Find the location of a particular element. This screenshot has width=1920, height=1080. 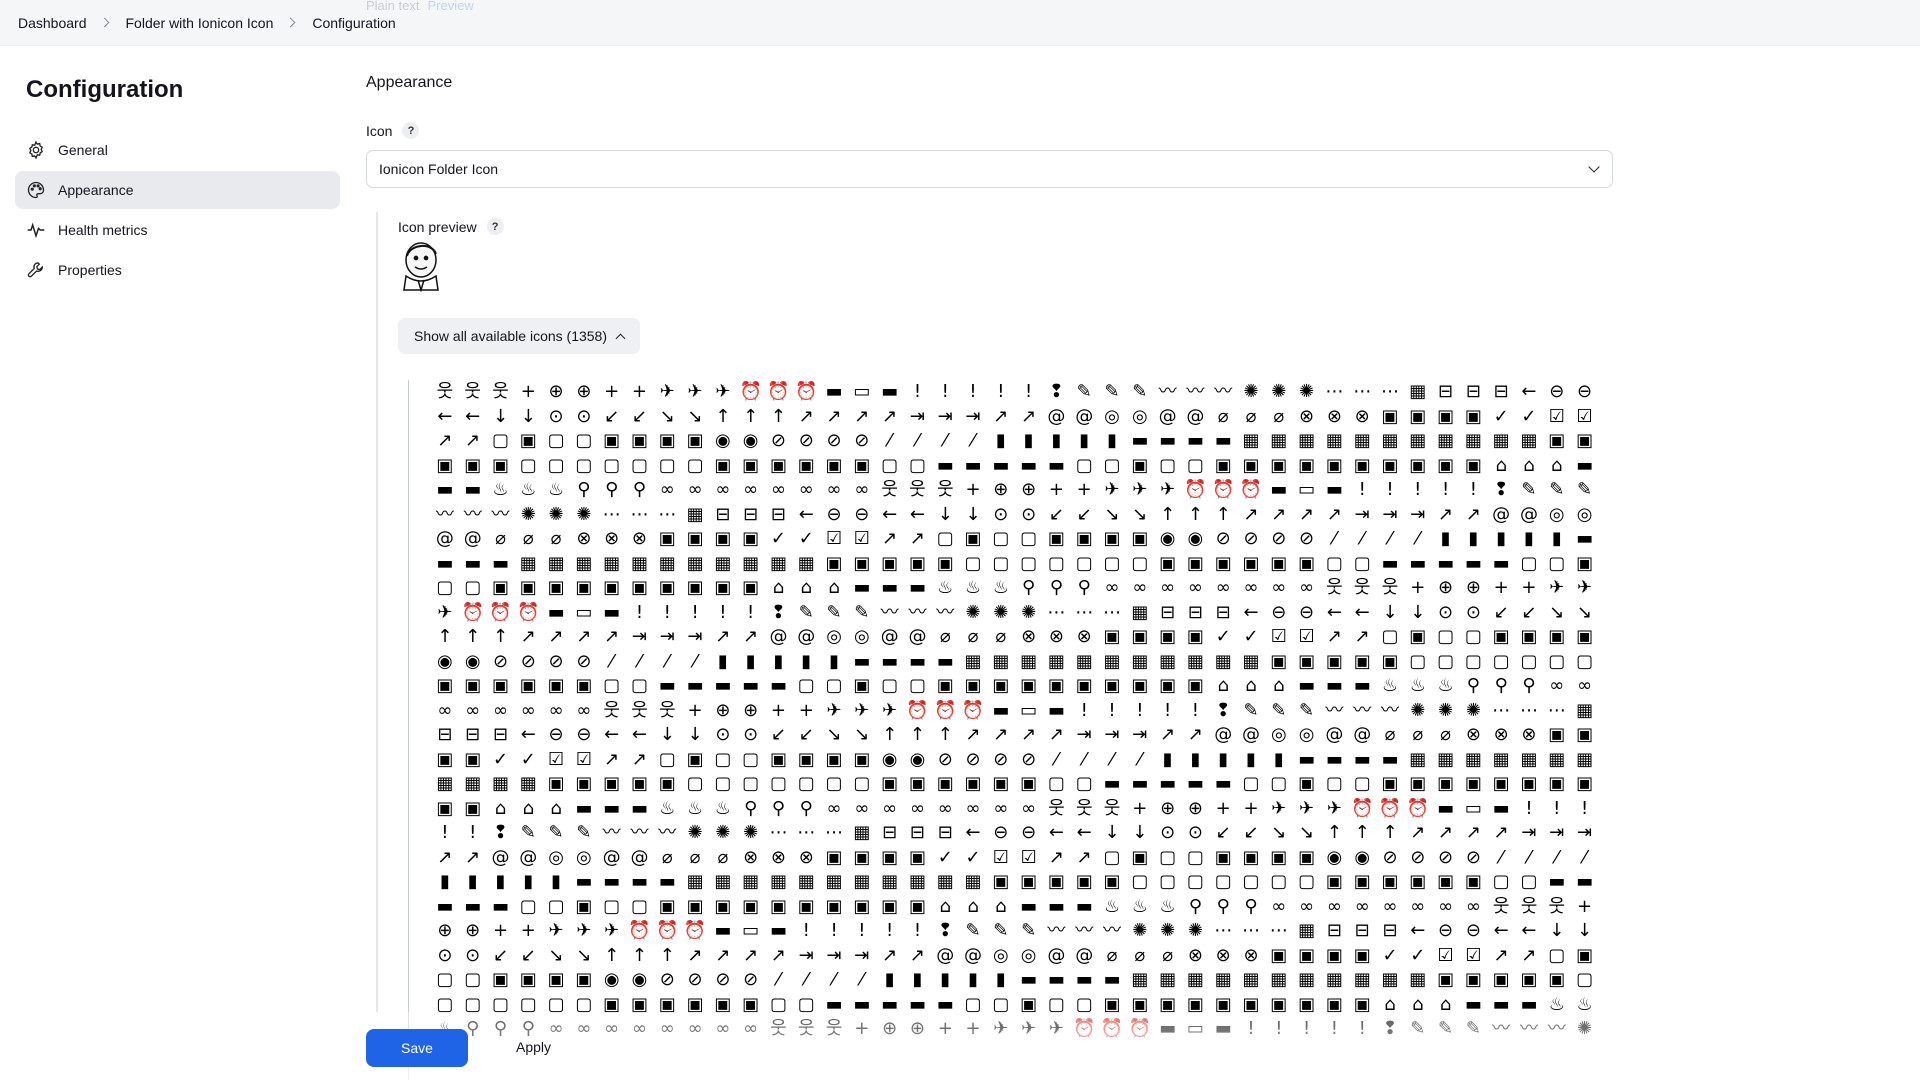

icon-option: ◎ is located at coordinates (862, 637).